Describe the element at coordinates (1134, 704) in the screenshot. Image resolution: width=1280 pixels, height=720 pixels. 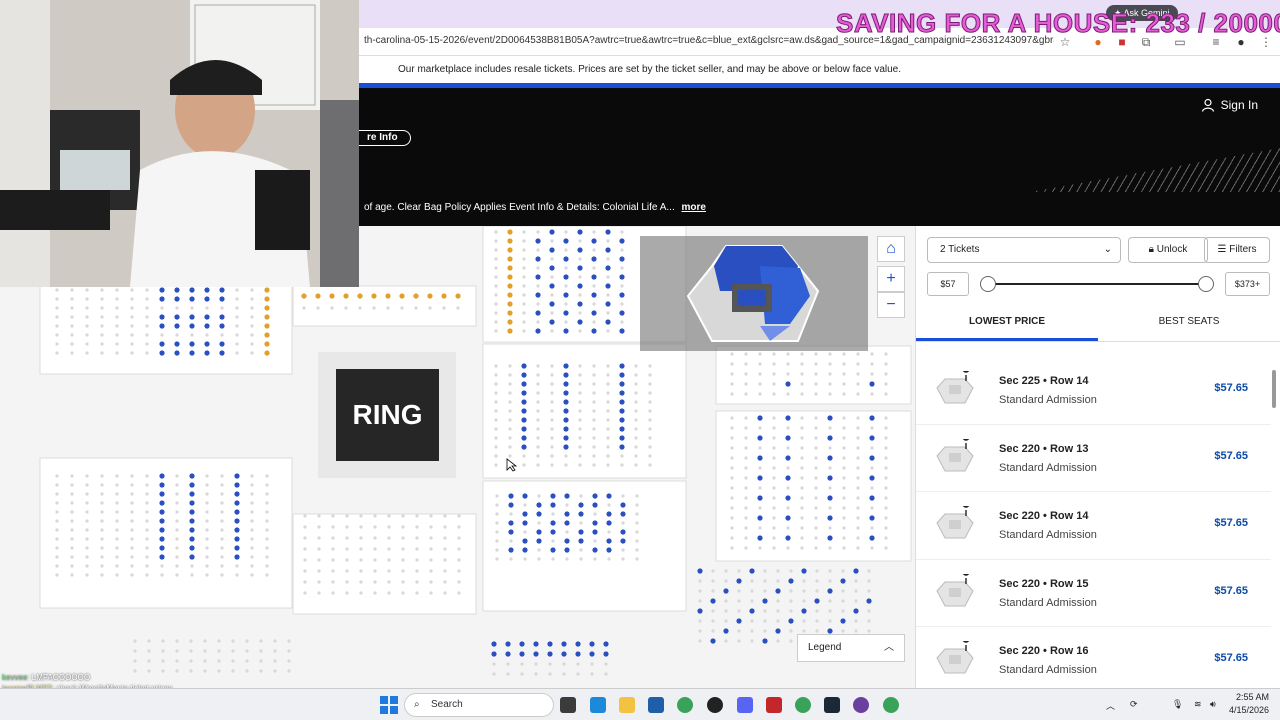
I see `network-icon: ⟳` at that location.